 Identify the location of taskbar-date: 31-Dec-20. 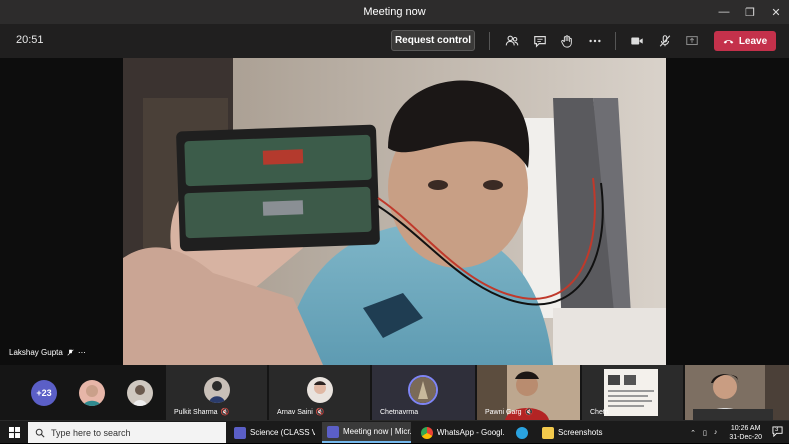
(745, 437).